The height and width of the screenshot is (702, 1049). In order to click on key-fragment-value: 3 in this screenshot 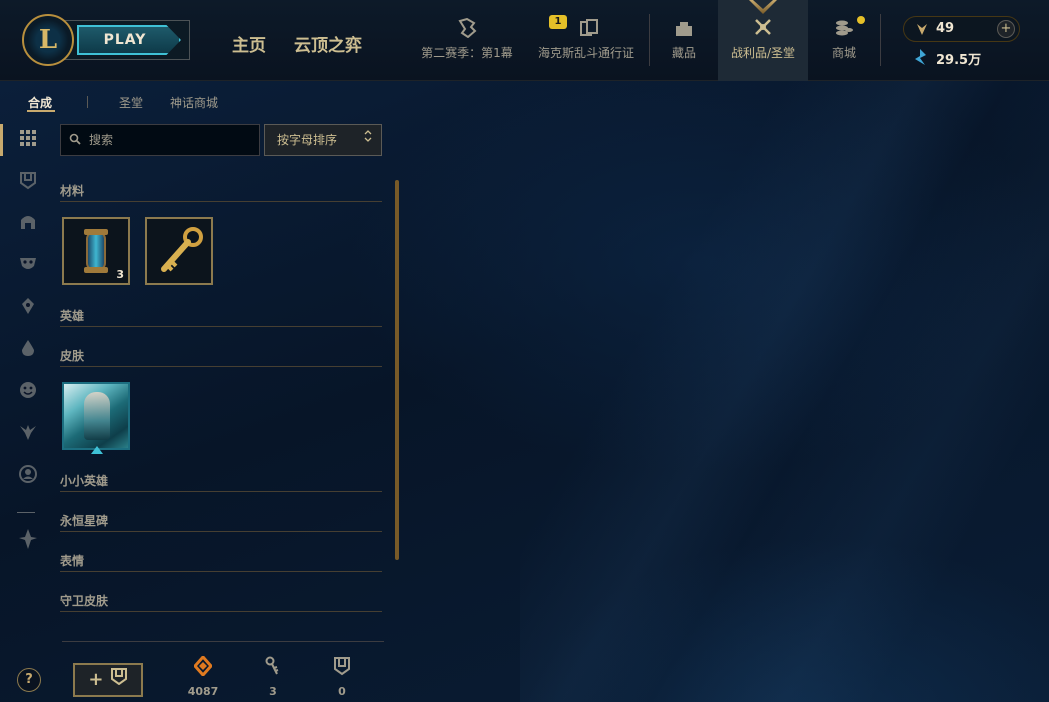, I will do `click(273, 691)`.